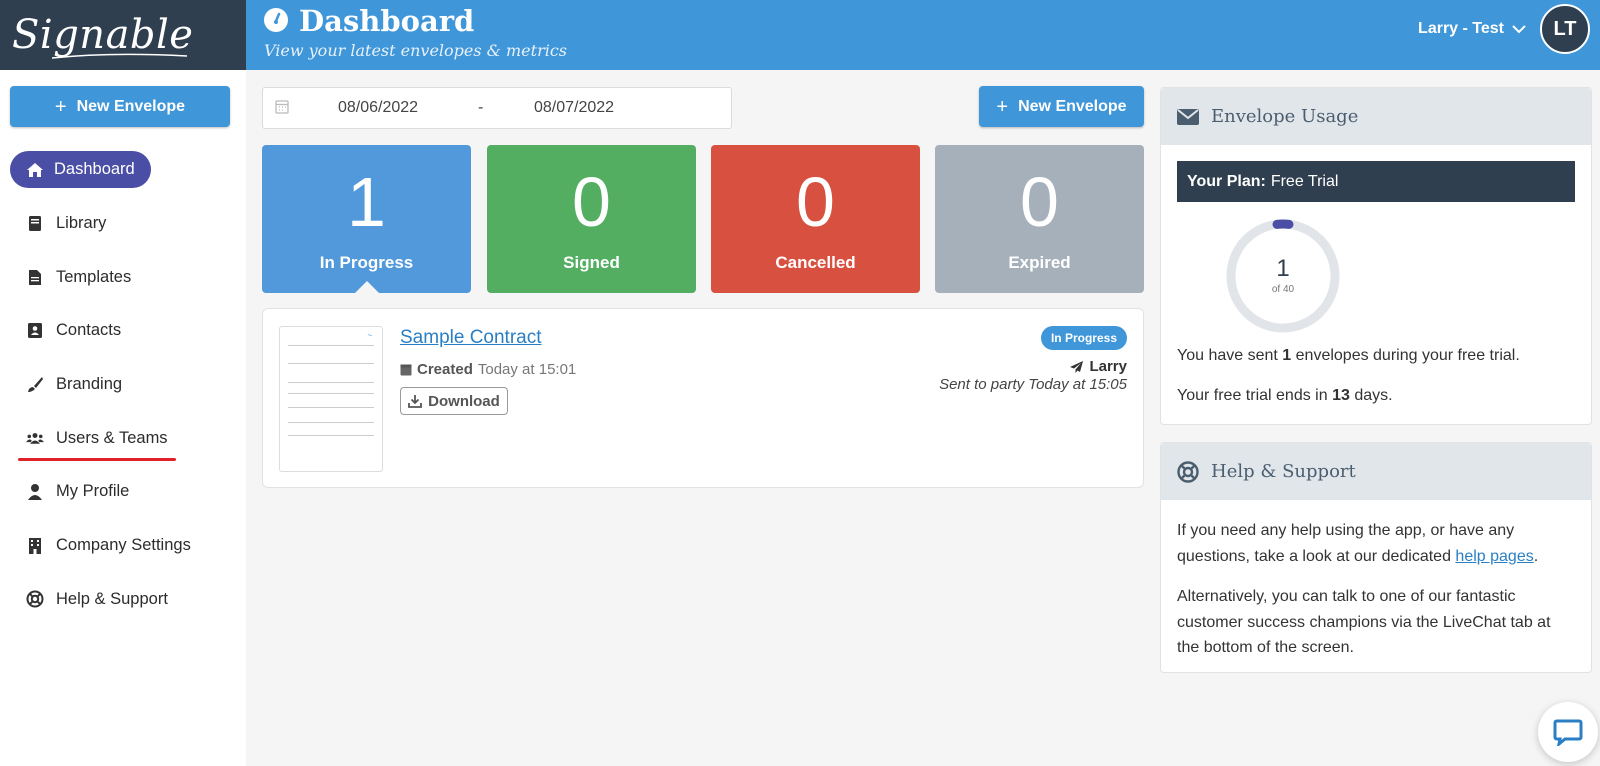 The width and height of the screenshot is (1600, 766). Describe the element at coordinates (123, 277) in the screenshot. I see `sidebar-item-templates: Templates` at that location.